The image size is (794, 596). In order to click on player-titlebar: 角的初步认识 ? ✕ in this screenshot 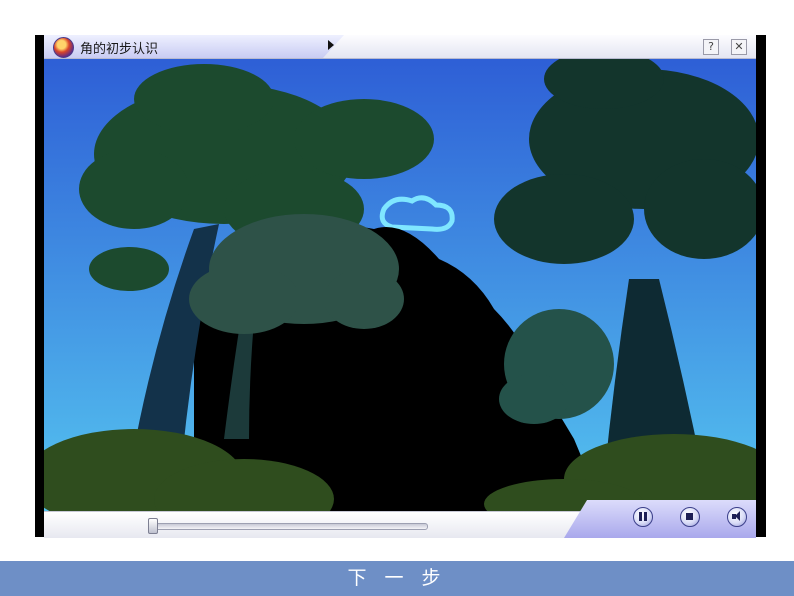, I will do `click(400, 47)`.